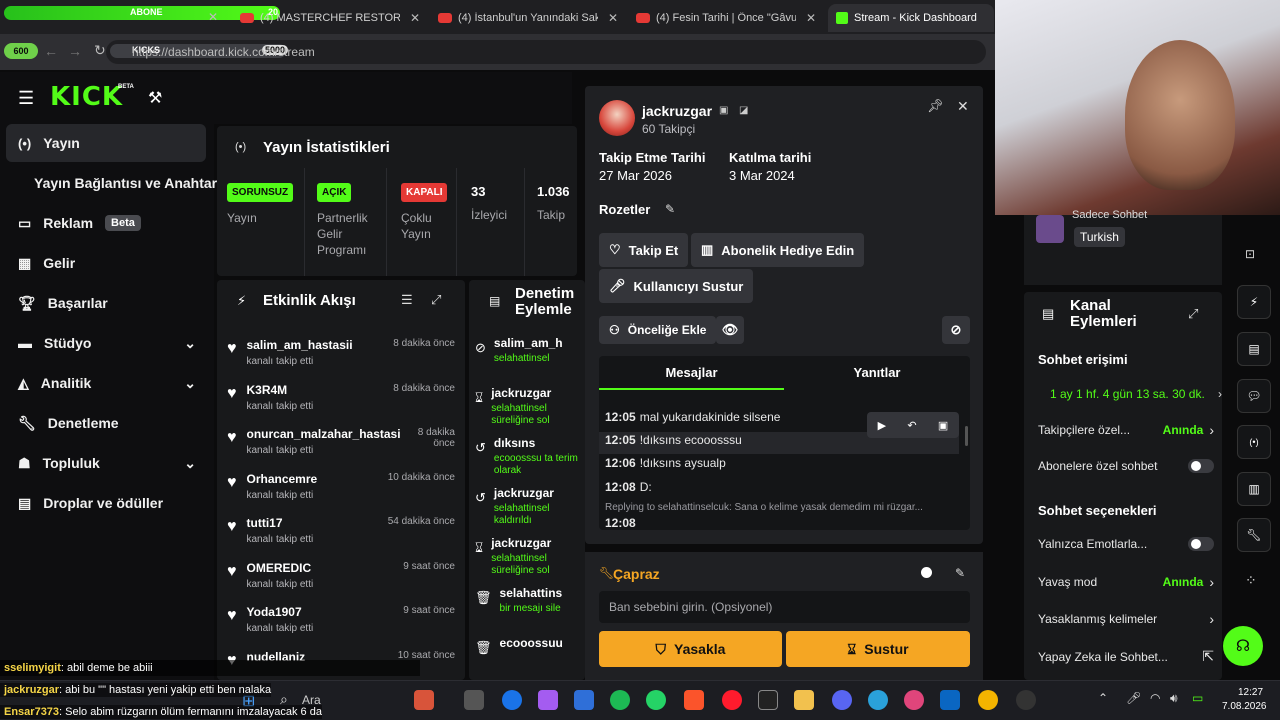 This screenshot has height=720, width=1280. What do you see at coordinates (1155, 698) in the screenshot?
I see `wifi-icon: ◠` at bounding box center [1155, 698].